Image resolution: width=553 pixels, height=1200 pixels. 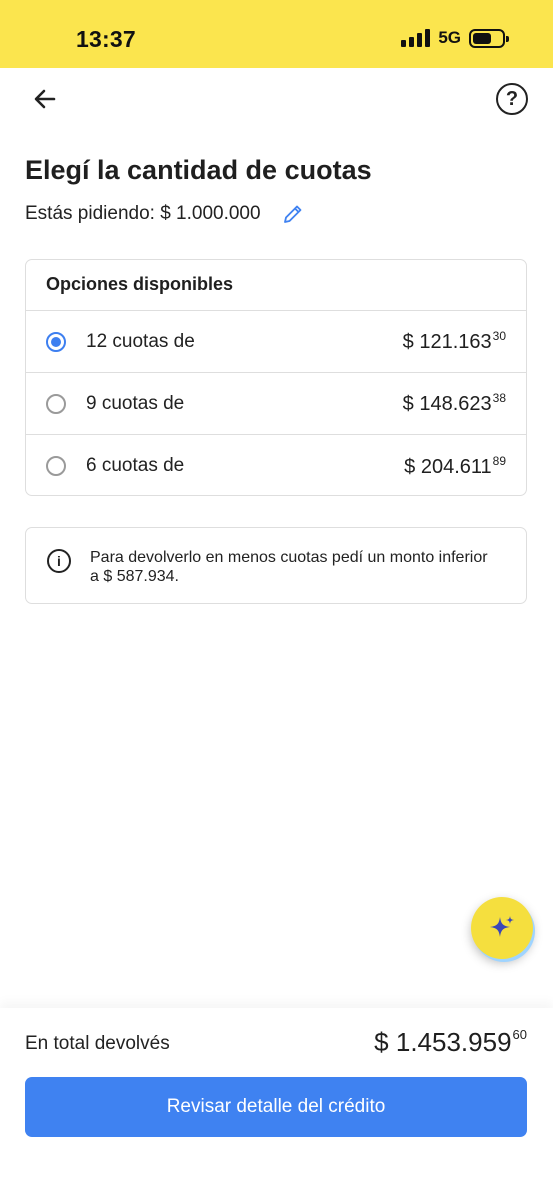 I want to click on option-amount: $ 148.62338, so click(x=454, y=403).